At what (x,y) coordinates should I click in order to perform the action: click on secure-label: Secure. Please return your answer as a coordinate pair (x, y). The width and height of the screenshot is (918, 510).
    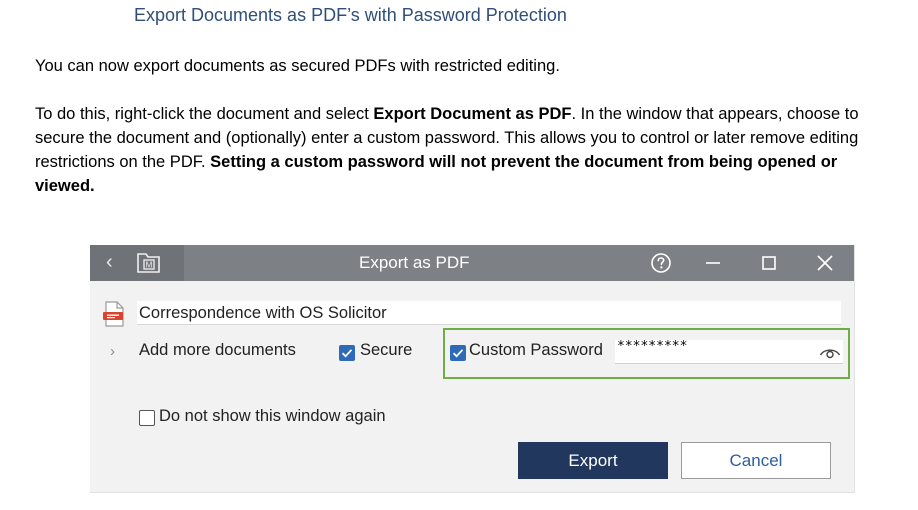
    Looking at the image, I should click on (386, 350).